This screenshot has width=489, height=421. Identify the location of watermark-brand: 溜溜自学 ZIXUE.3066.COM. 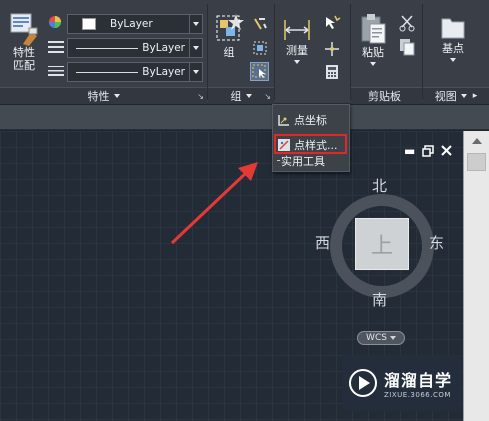
(418, 383).